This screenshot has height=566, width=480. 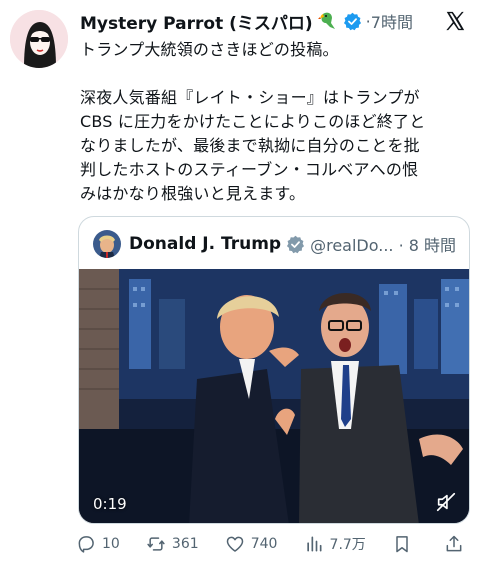 What do you see at coordinates (98, 544) in the screenshot?
I see `reply-button: 10` at bounding box center [98, 544].